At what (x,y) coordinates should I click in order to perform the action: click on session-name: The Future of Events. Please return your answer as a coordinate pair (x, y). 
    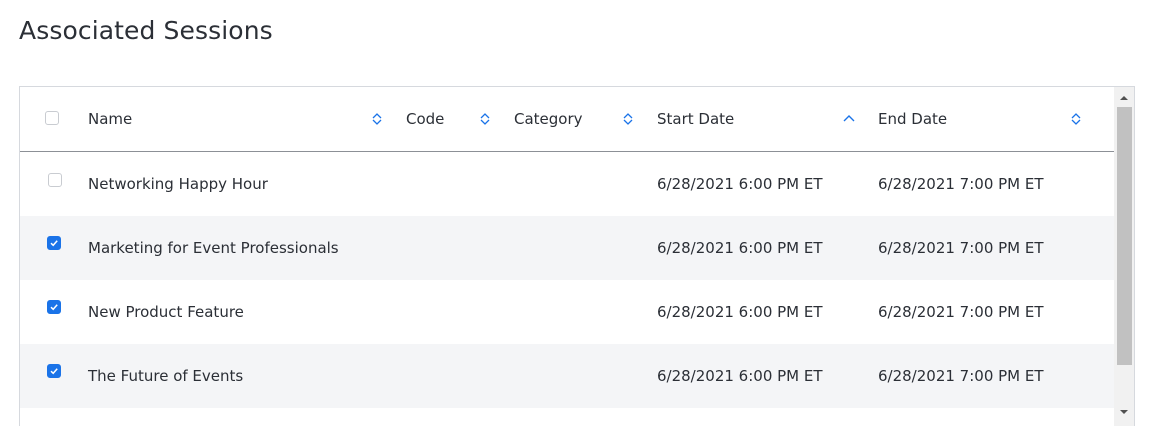
    Looking at the image, I should click on (166, 376).